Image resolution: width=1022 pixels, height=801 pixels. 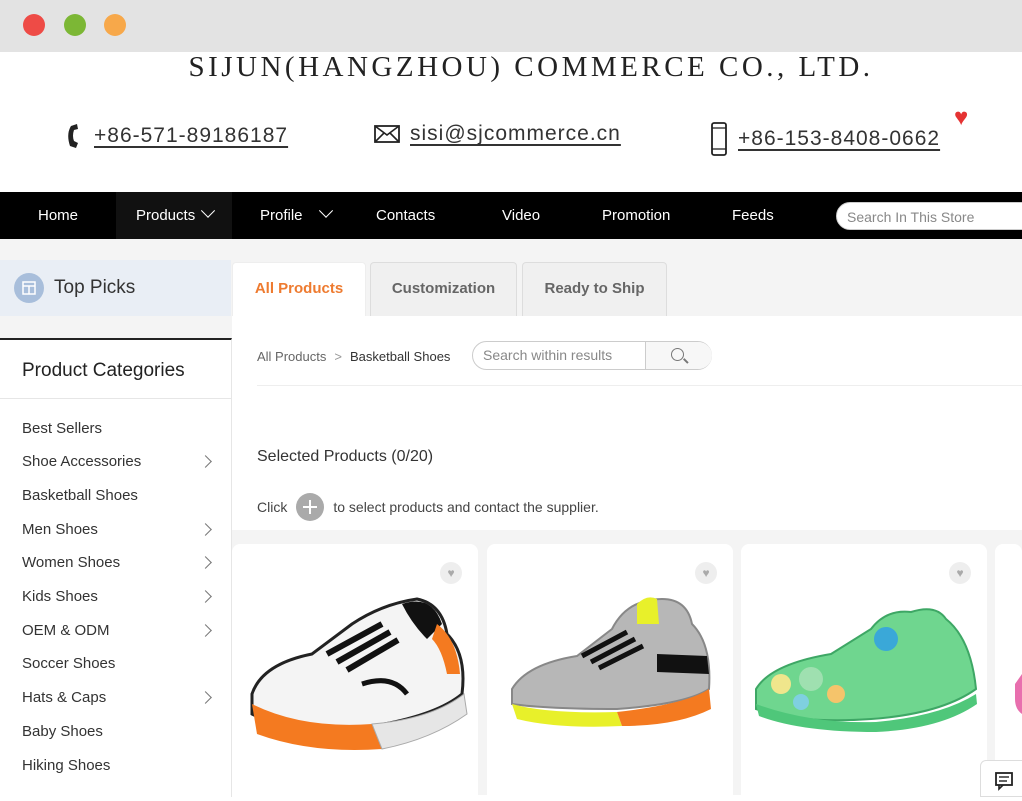 I want to click on minimize-window-button, so click(x=75, y=25).